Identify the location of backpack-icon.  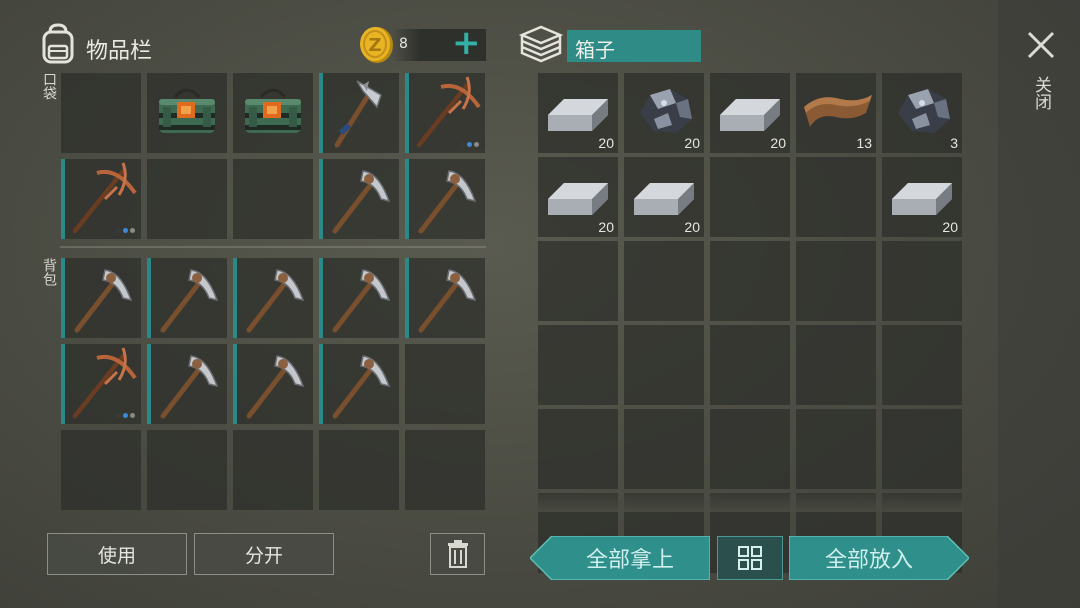
(58, 43).